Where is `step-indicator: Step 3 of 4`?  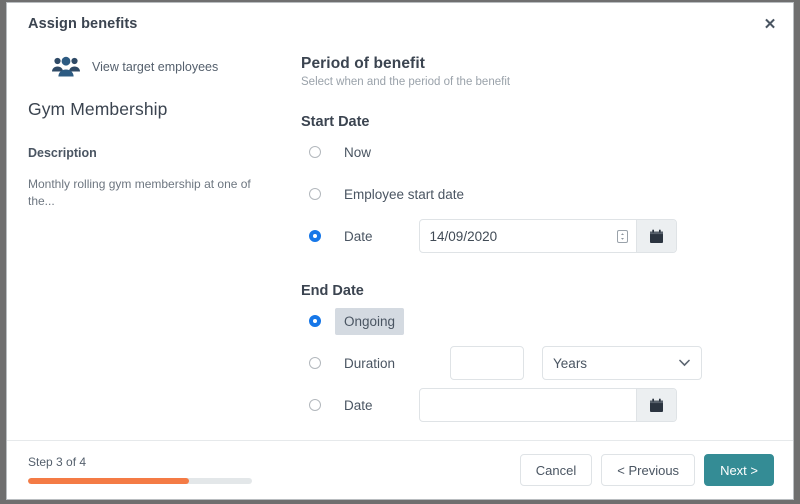
step-indicator: Step 3 of 4 is located at coordinates (57, 462).